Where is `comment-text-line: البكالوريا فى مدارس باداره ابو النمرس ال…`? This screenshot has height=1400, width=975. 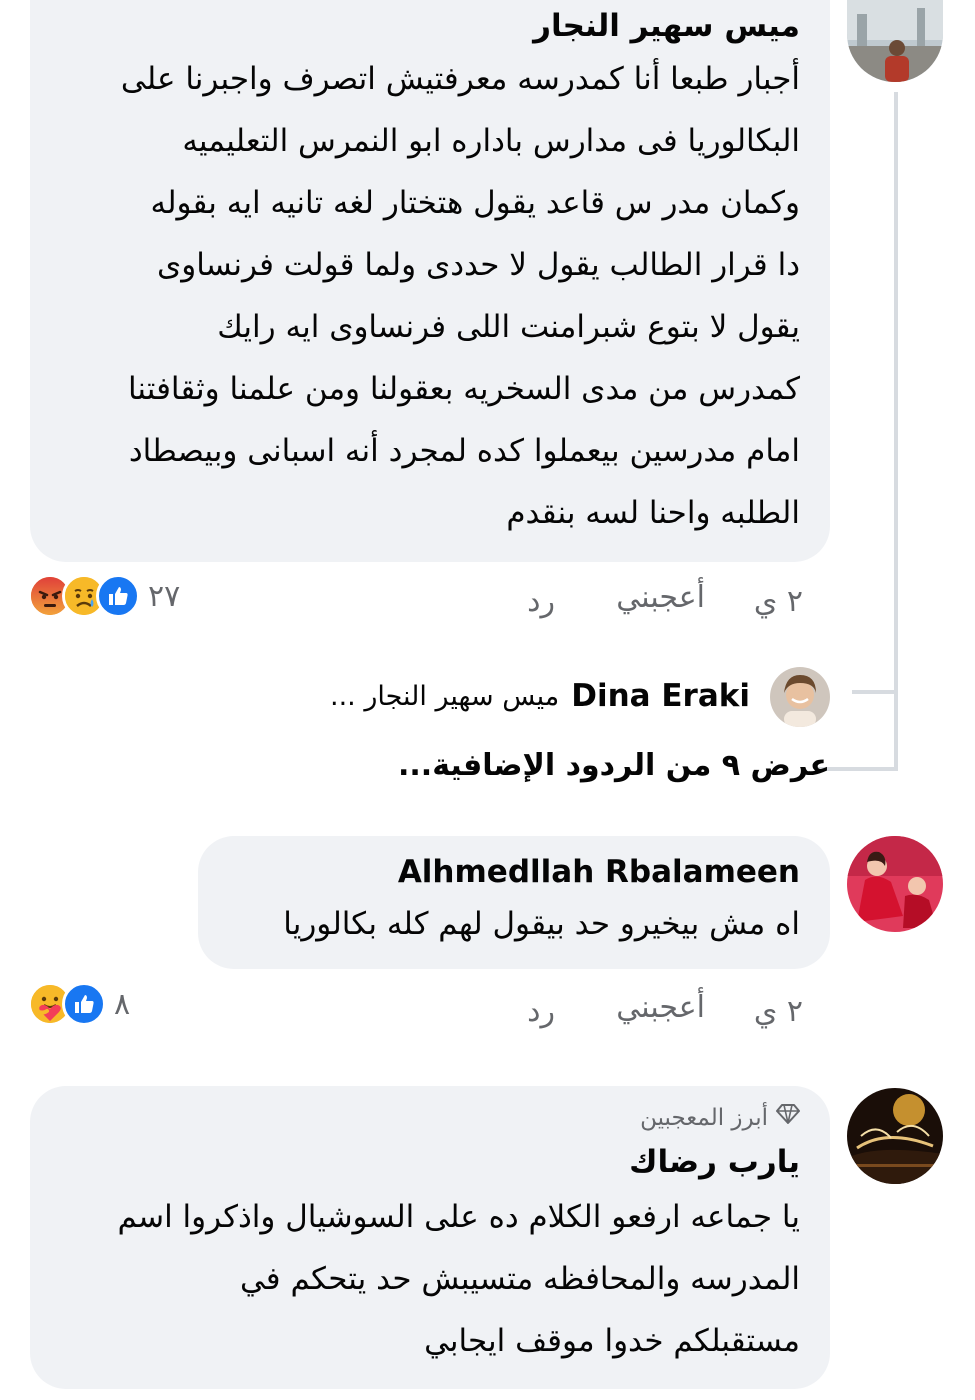
comment-text-line: البكالوريا فى مدارس باداره ابو النمرس ال… is located at coordinates (491, 141).